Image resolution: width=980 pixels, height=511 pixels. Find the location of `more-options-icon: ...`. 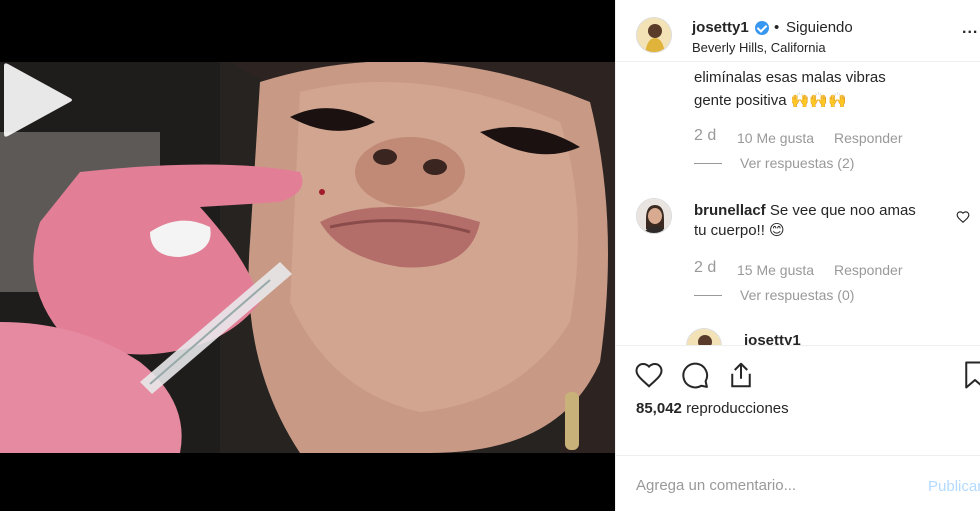

more-options-icon: ... is located at coordinates (970, 29).